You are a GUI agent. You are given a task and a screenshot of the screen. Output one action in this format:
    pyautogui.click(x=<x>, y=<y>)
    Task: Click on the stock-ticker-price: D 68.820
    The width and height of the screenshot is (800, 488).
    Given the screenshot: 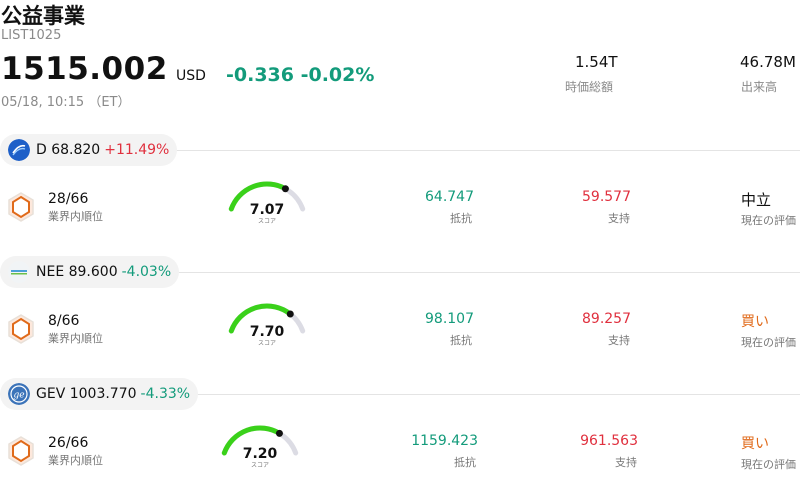 What is the action you would take?
    pyautogui.click(x=68, y=150)
    